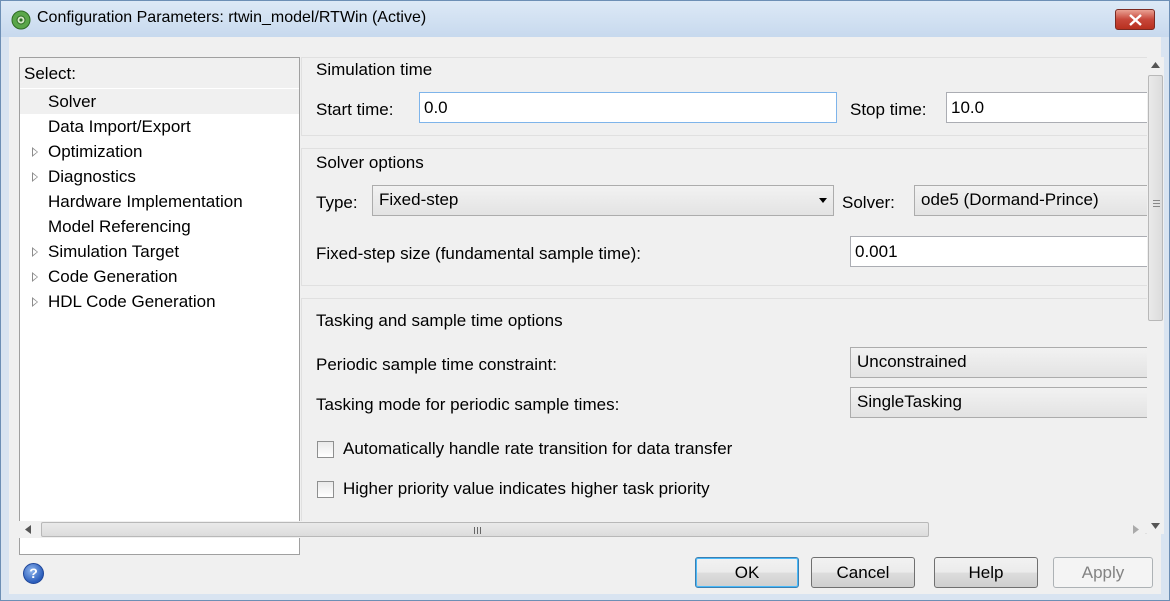 The image size is (1170, 601). What do you see at coordinates (114, 251) in the screenshot?
I see `tree-item-label: Simulation Target` at bounding box center [114, 251].